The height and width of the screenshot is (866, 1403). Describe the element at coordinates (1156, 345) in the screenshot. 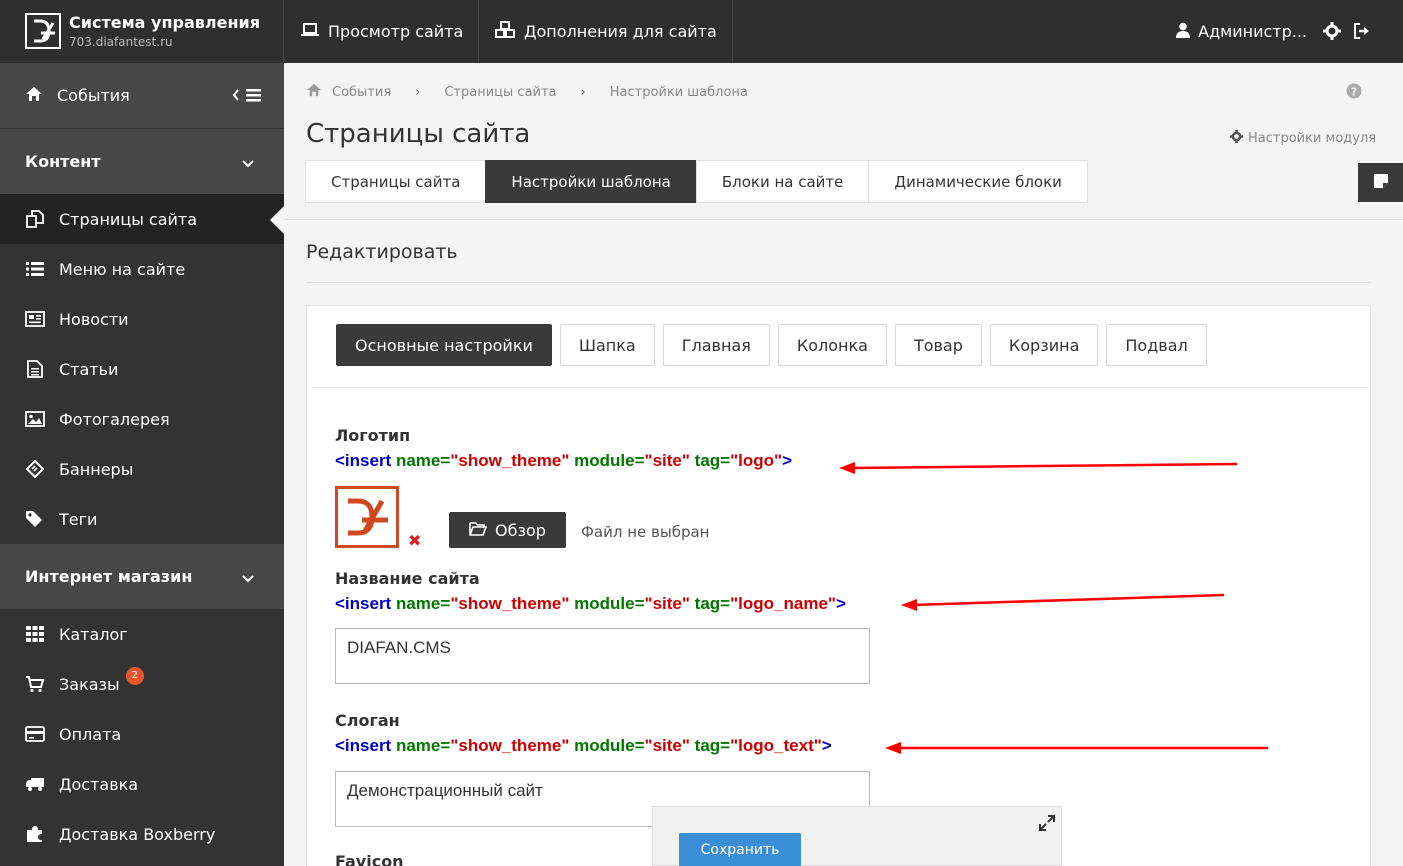

I see `subtab-footer: Подвал` at that location.